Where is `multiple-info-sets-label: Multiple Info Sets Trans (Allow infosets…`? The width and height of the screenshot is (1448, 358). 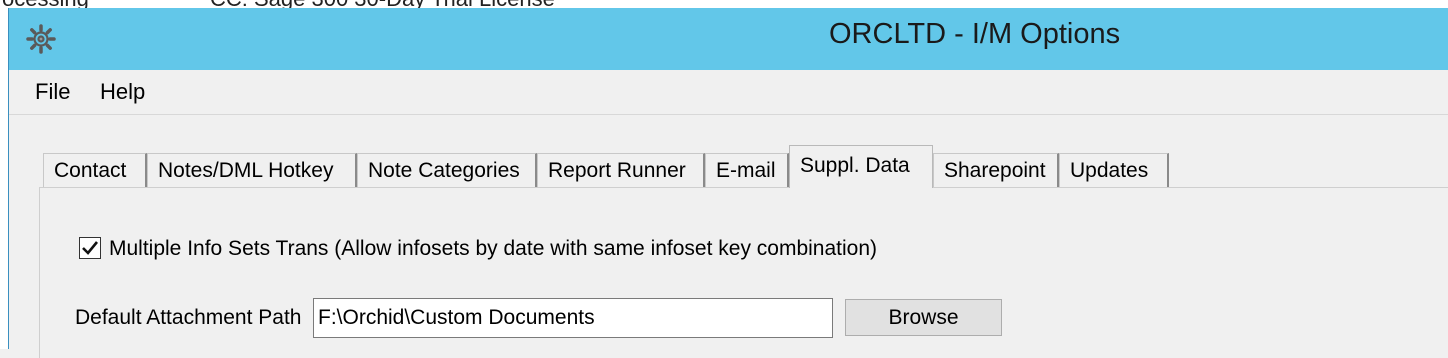
multiple-info-sets-label: Multiple Info Sets Trans (Allow infosets… is located at coordinates (493, 248).